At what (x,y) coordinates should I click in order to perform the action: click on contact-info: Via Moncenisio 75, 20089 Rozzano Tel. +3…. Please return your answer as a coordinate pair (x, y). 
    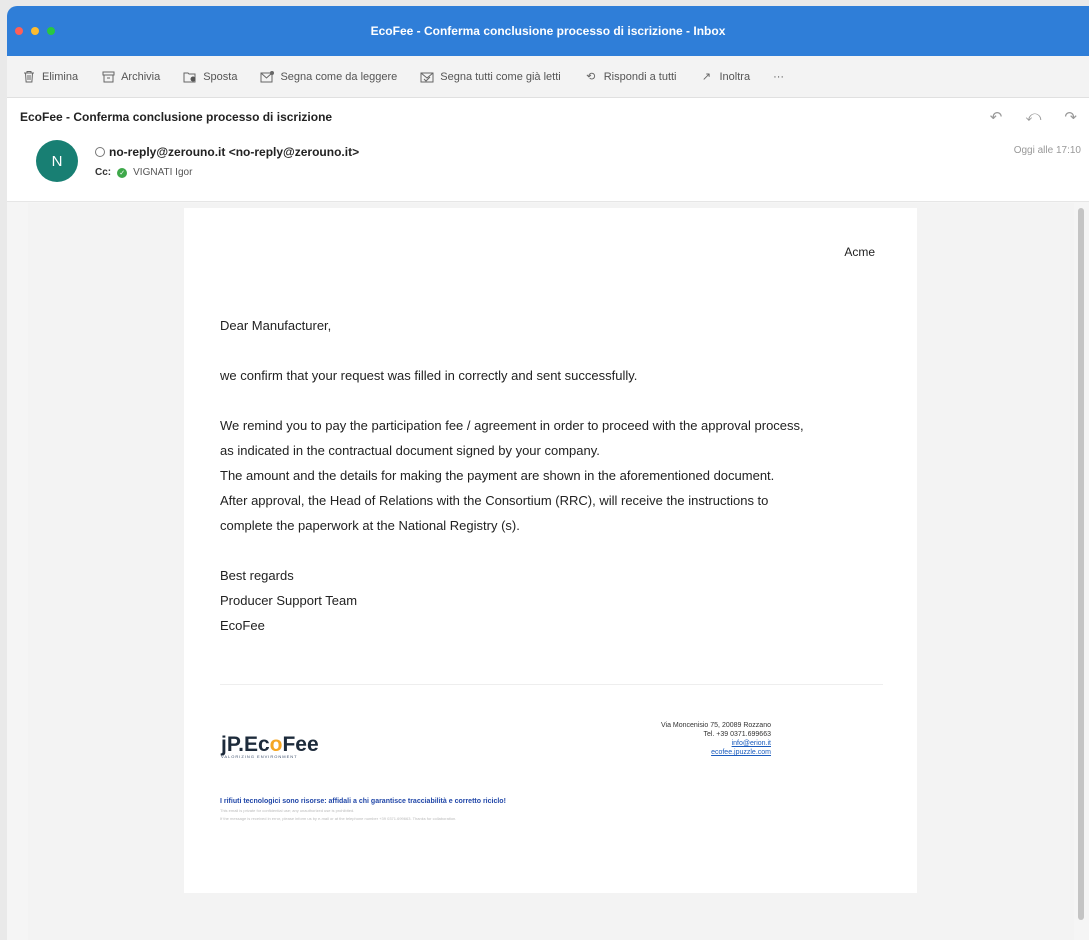
    Looking at the image, I should click on (699, 739).